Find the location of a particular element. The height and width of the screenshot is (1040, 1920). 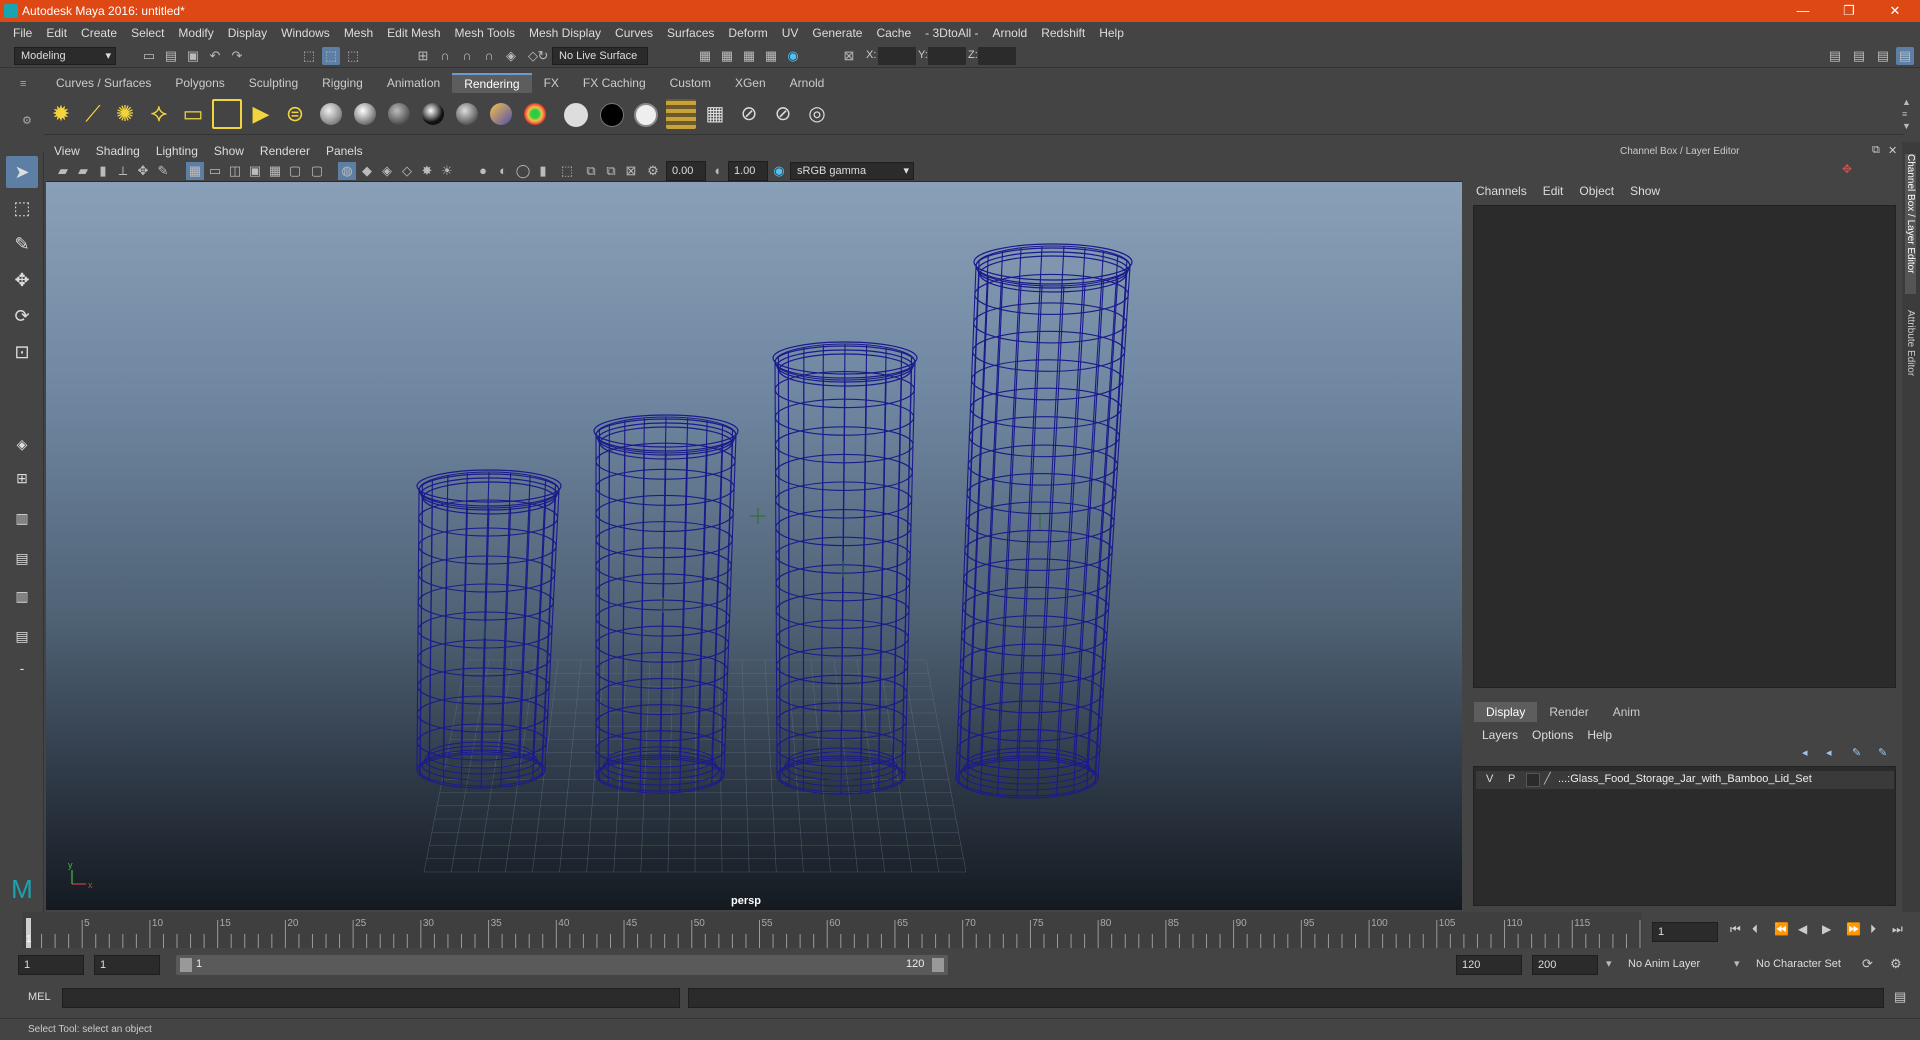

channel-box-area is located at coordinates (1684, 446).